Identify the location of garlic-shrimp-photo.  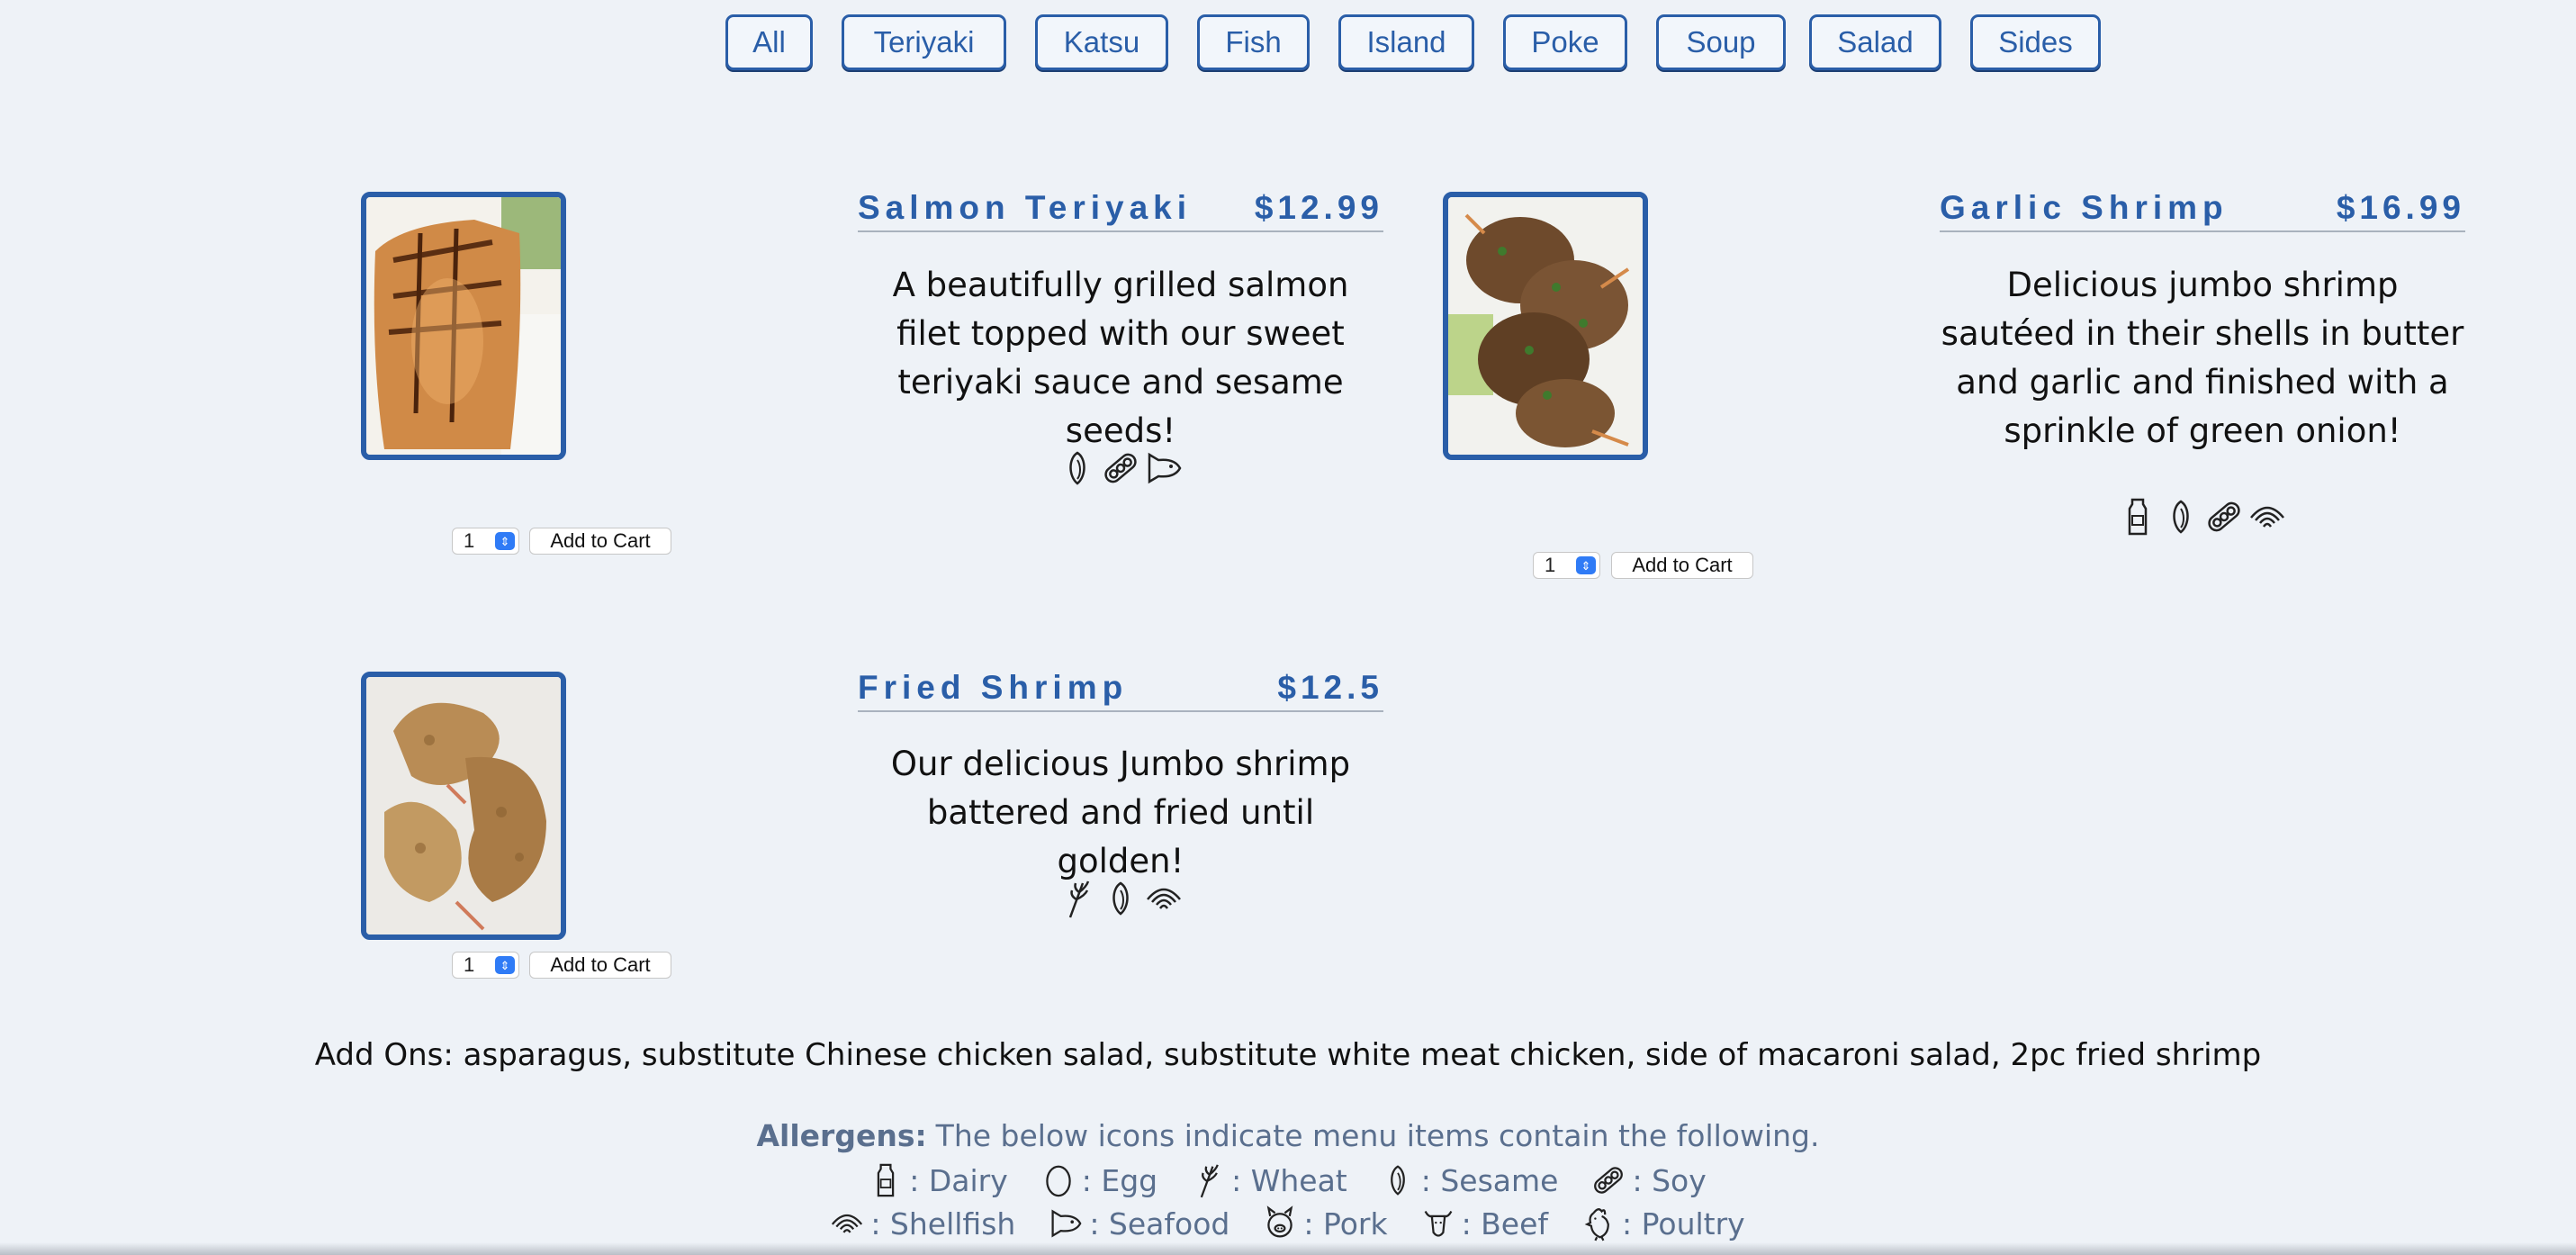
(1545, 326).